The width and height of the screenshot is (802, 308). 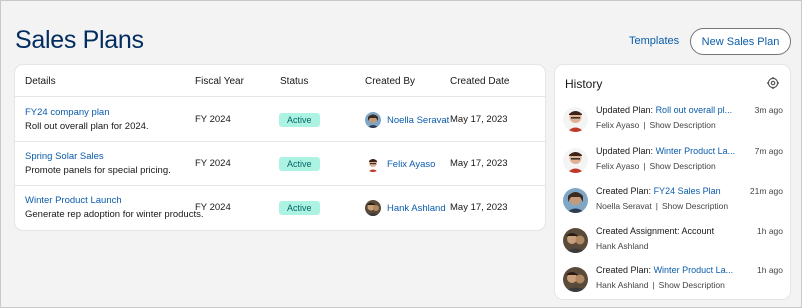 I want to click on history-title: History, so click(x=584, y=84).